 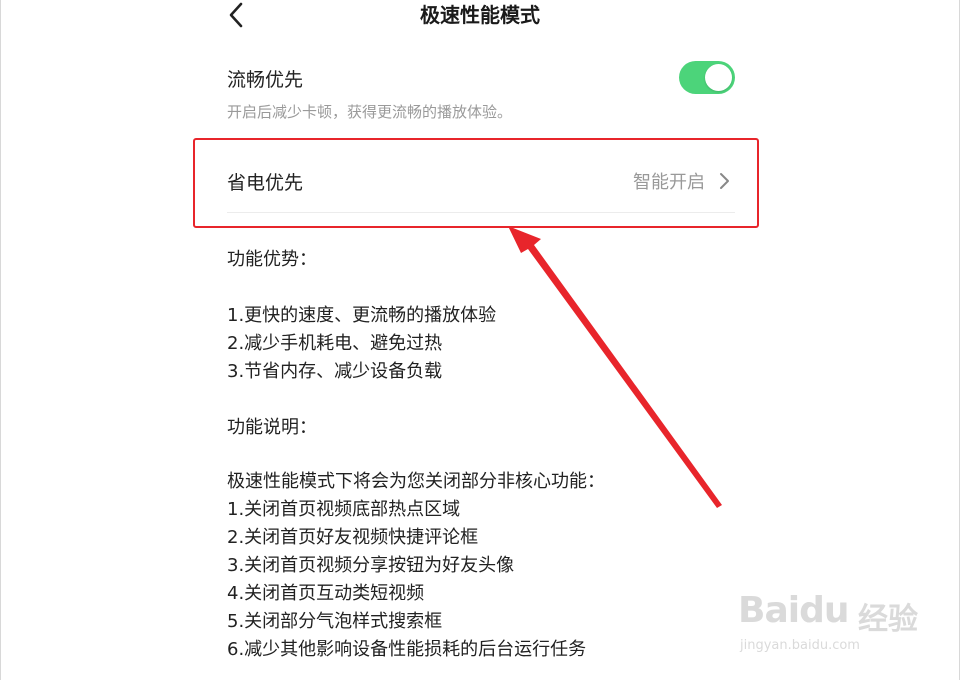 I want to click on watermark-brand-cn: 经验, so click(x=888, y=619).